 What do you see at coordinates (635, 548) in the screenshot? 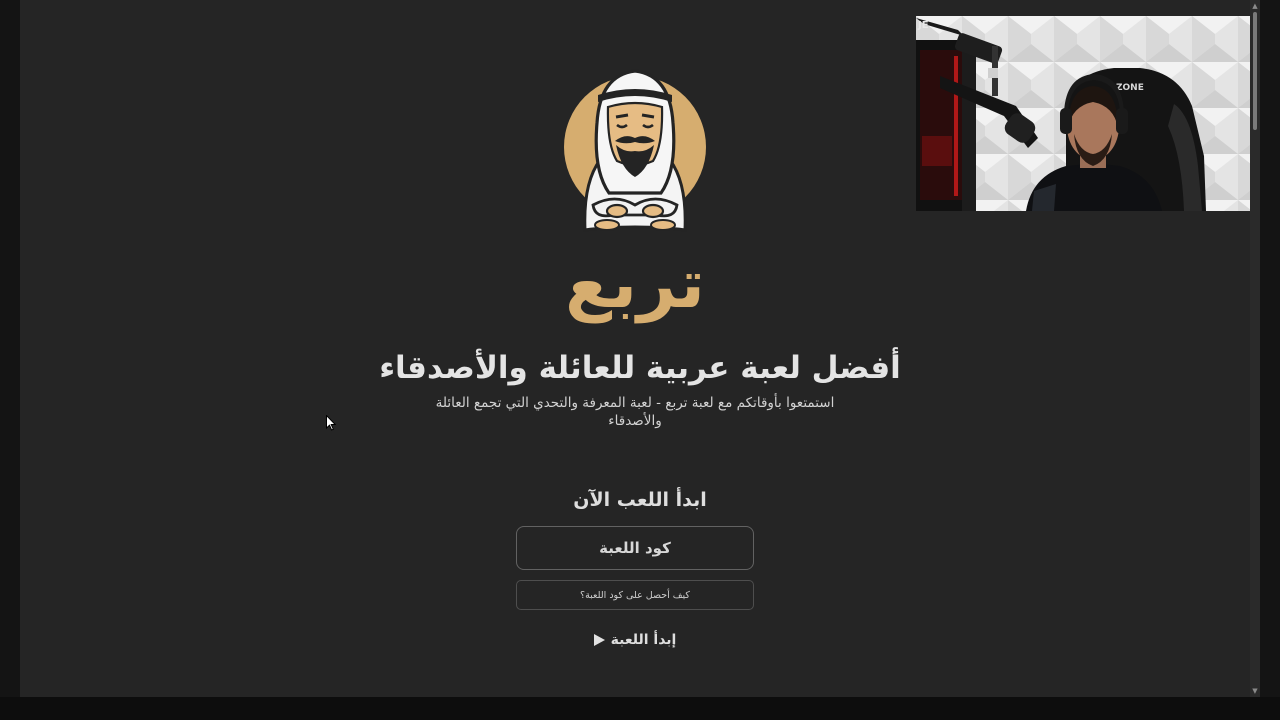
I see `game-code-input` at bounding box center [635, 548].